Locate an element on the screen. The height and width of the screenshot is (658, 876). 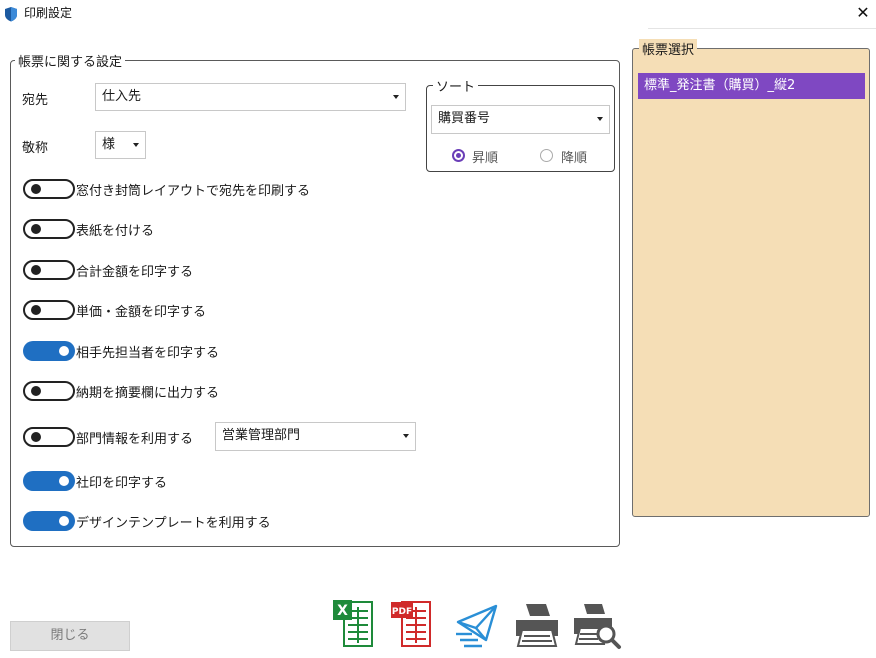
honorific-value: 様 is located at coordinates (109, 144).